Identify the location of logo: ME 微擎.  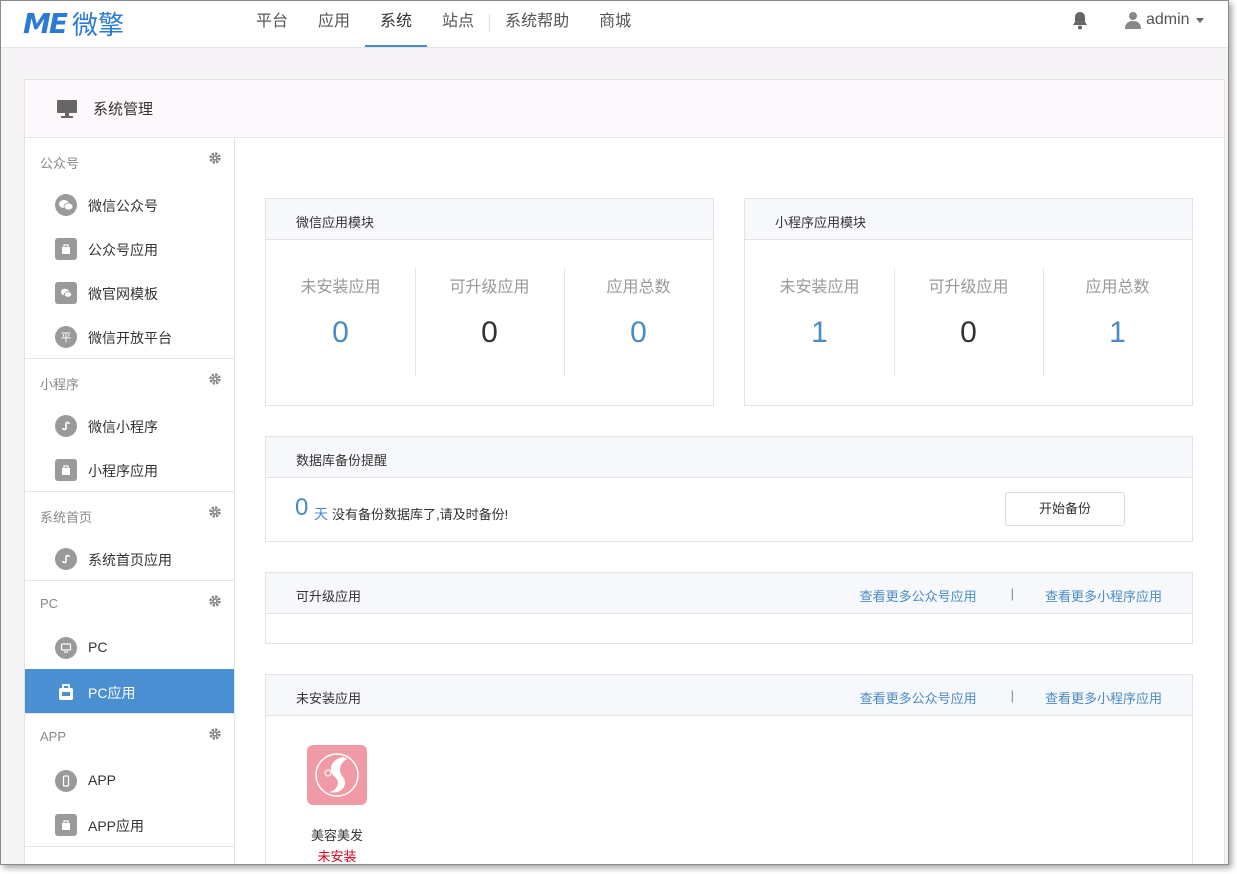
(74, 23).